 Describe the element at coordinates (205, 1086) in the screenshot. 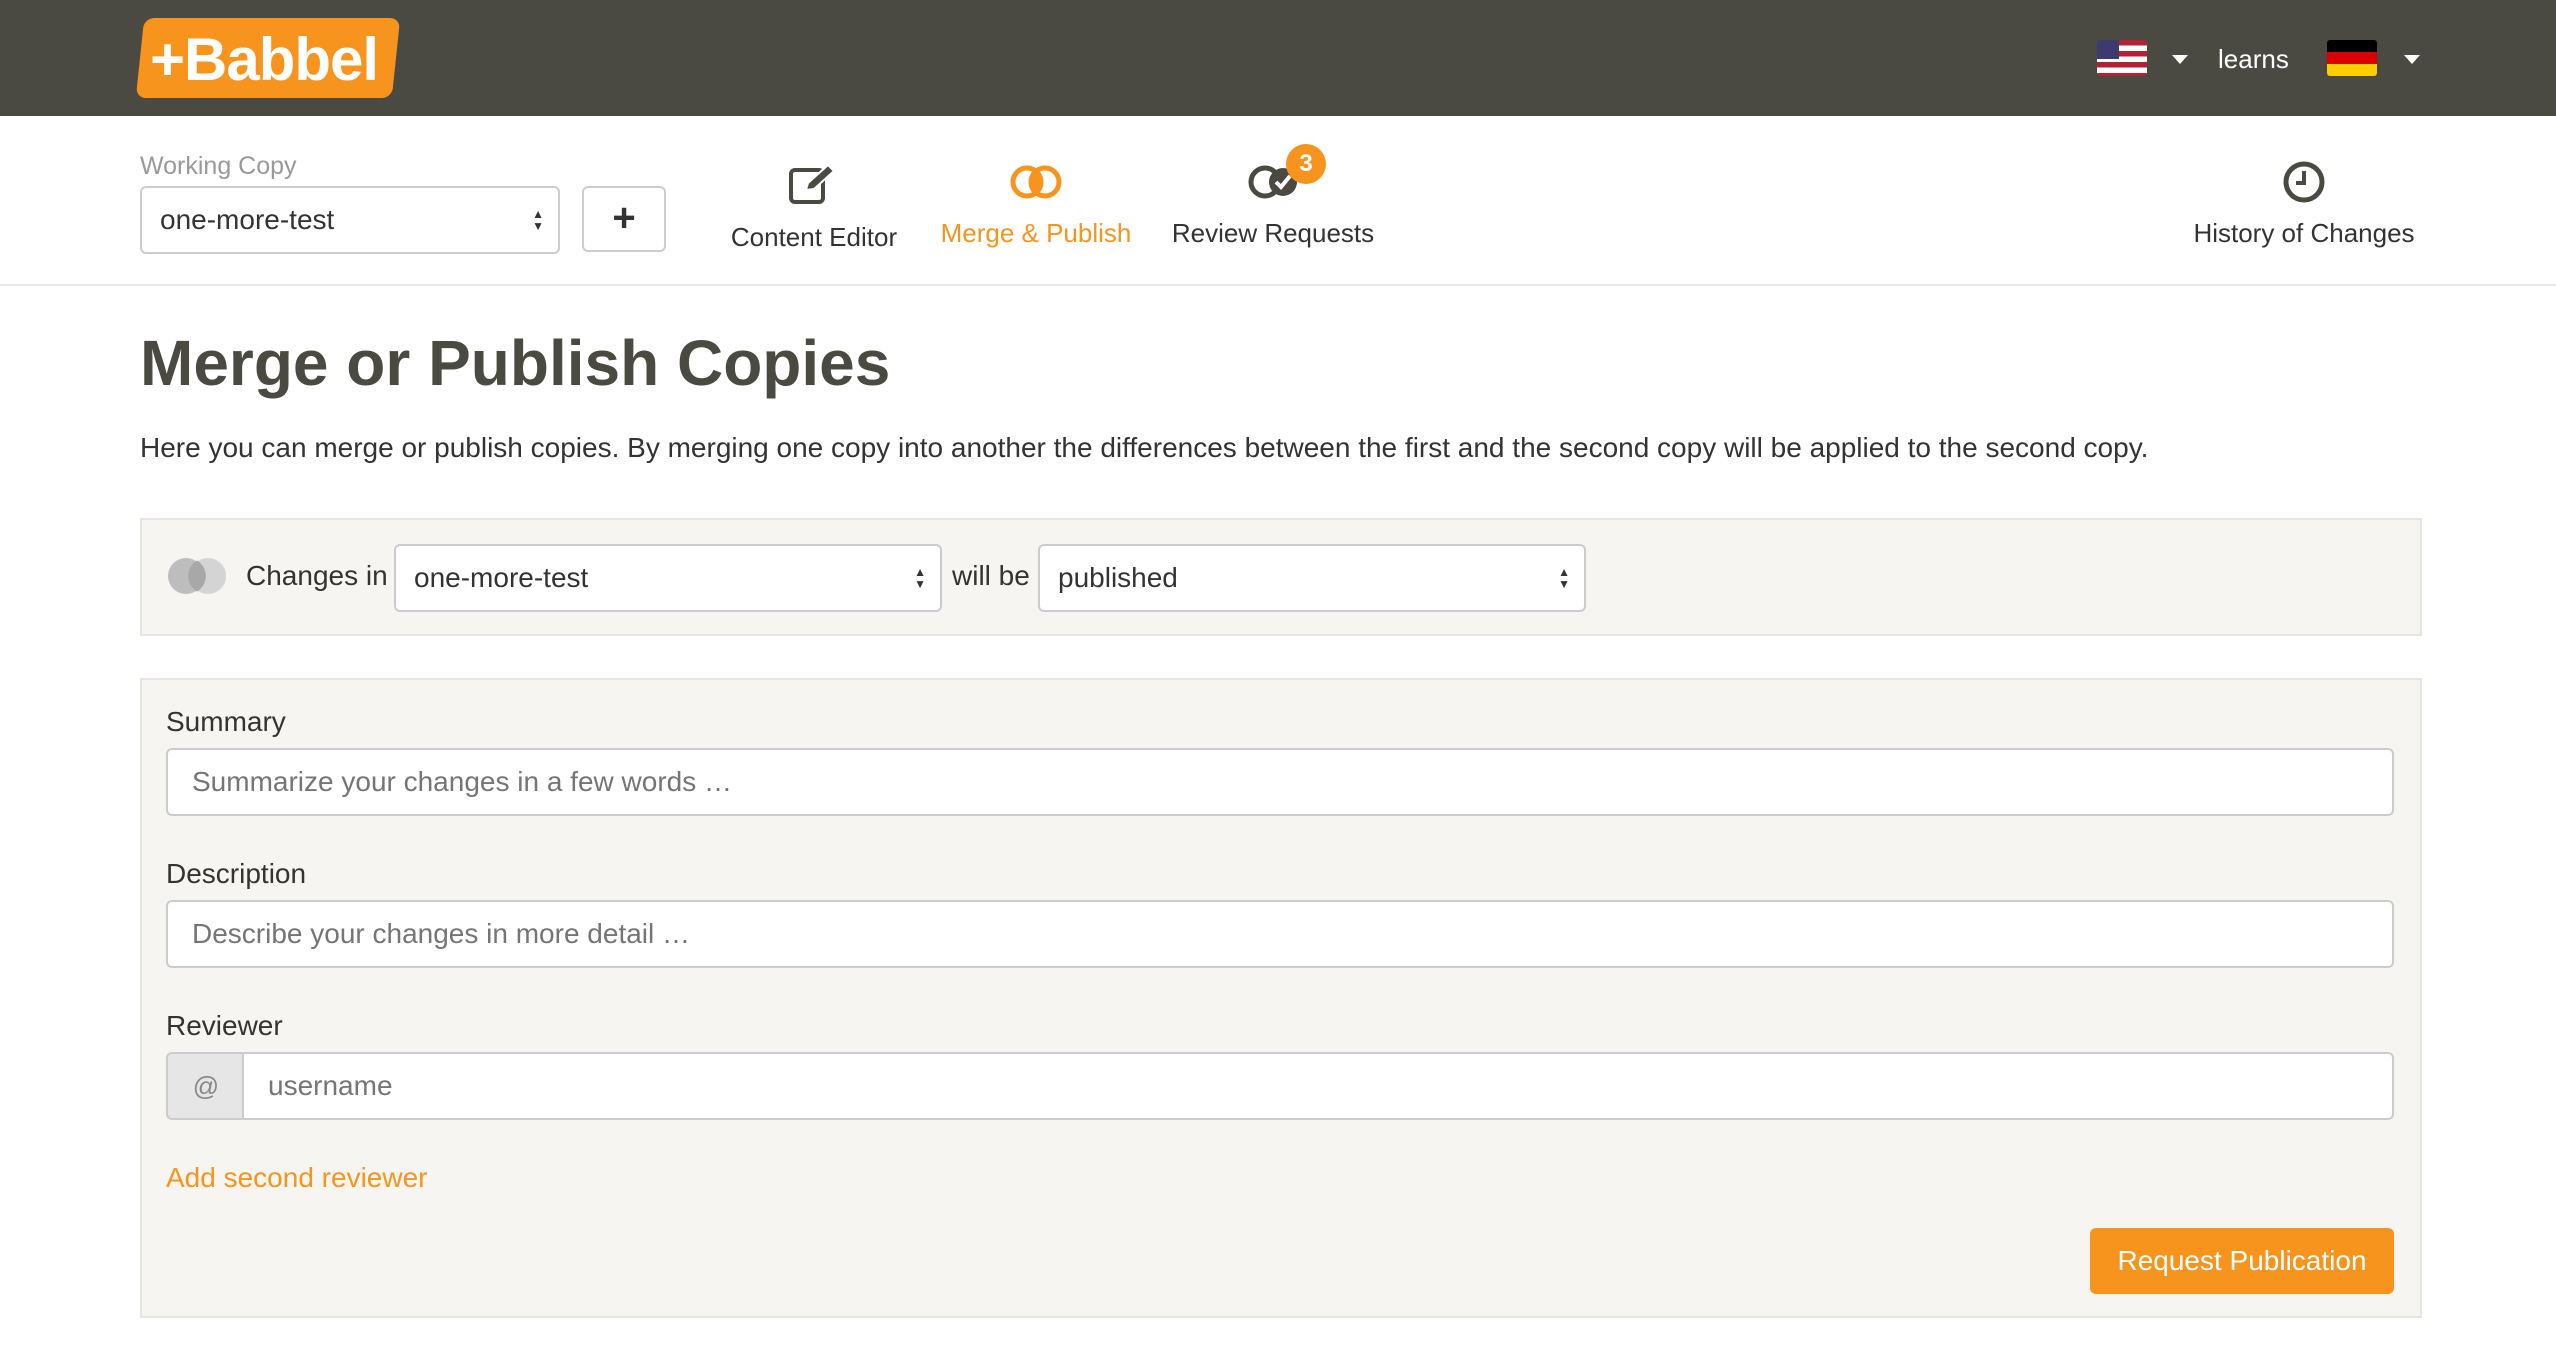

I see `at-sign-addon: @` at that location.